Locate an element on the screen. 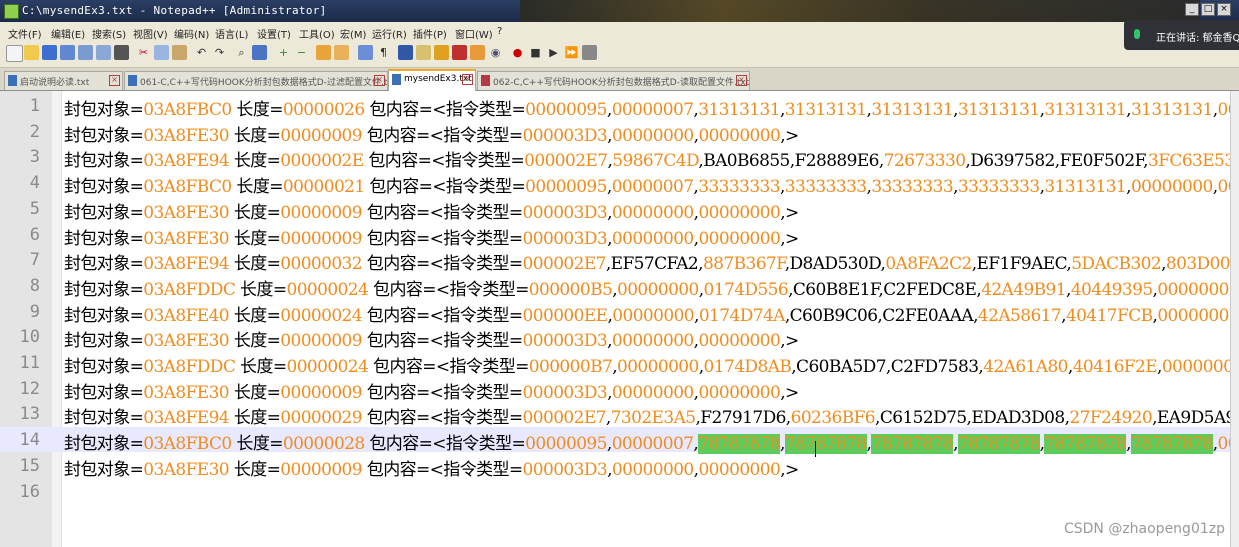  hex-number: 000003D3 is located at coordinates (565, 238).